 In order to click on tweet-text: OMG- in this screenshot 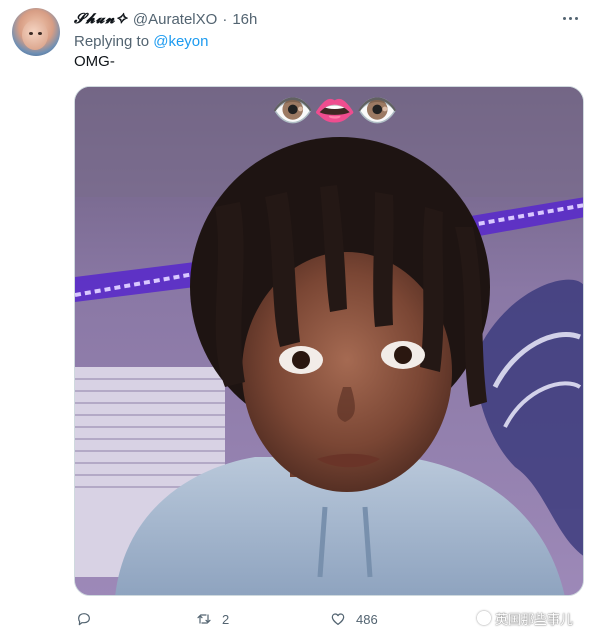, I will do `click(94, 61)`.